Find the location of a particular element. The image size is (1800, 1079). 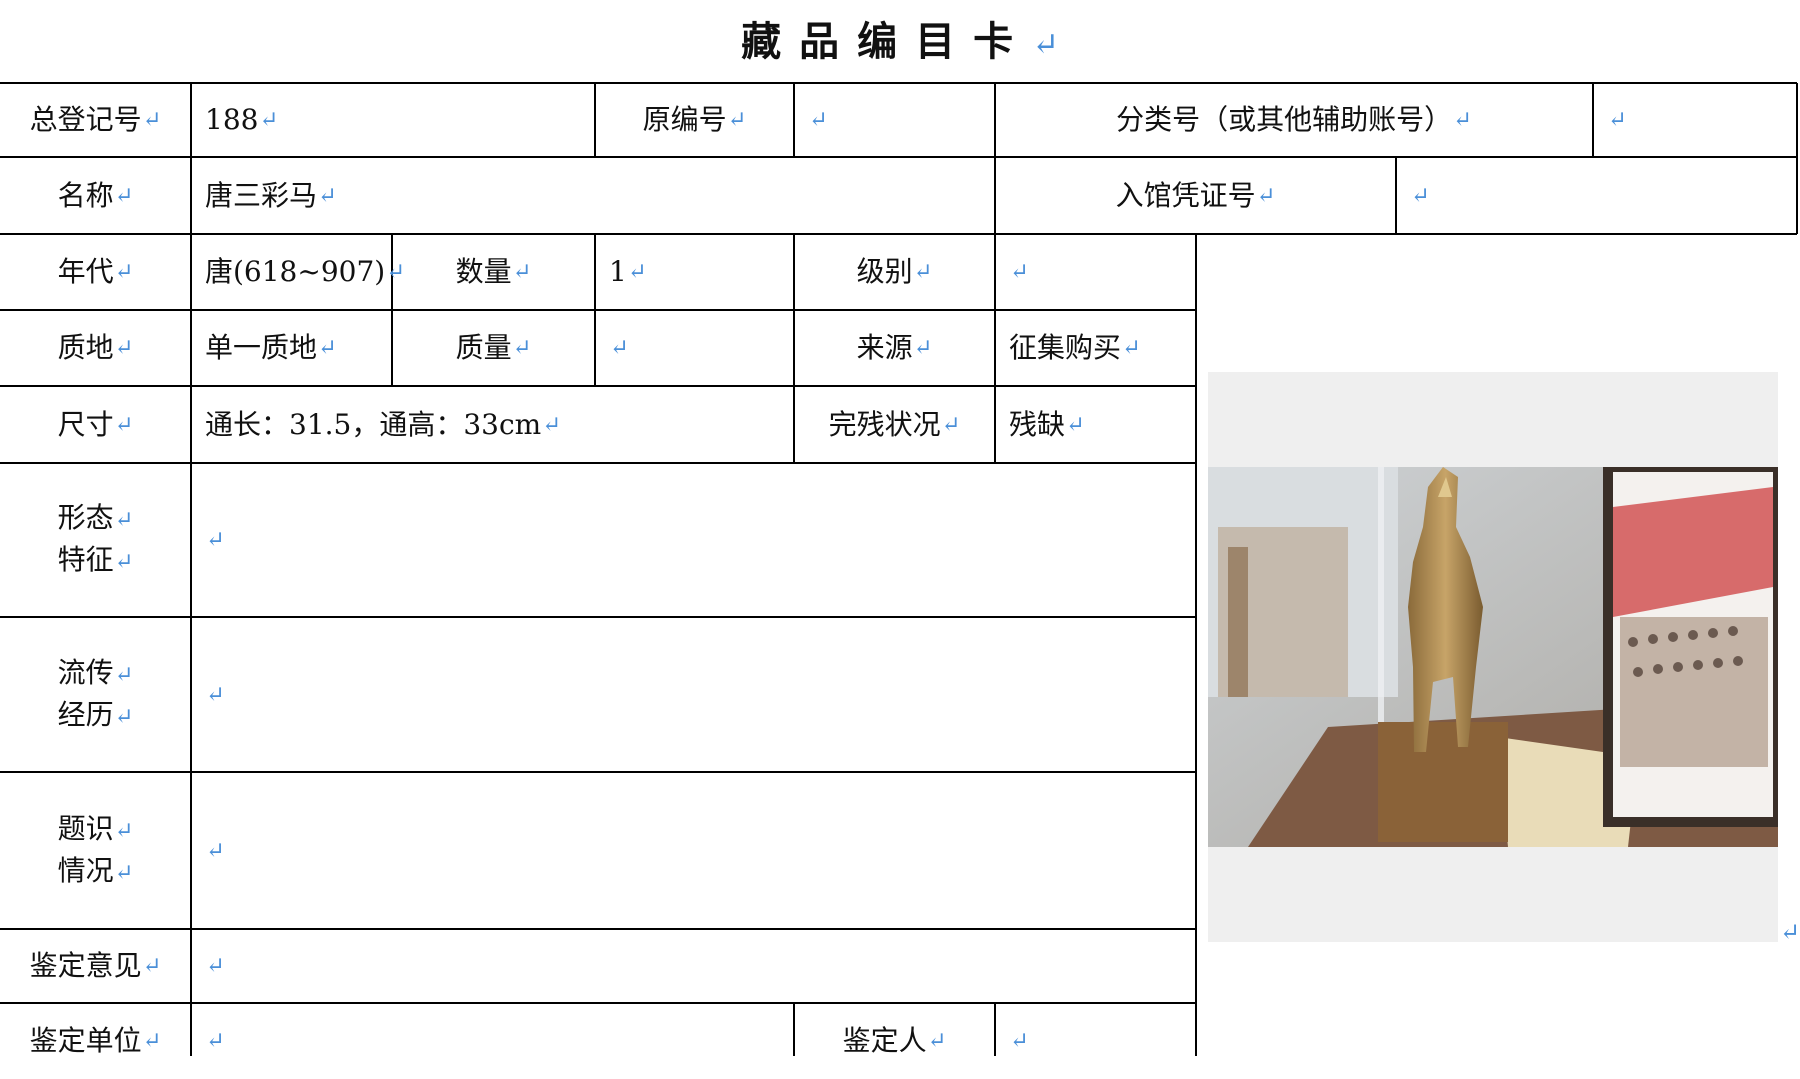

label-original-no: 原编号 ↵ is located at coordinates (694, 119).